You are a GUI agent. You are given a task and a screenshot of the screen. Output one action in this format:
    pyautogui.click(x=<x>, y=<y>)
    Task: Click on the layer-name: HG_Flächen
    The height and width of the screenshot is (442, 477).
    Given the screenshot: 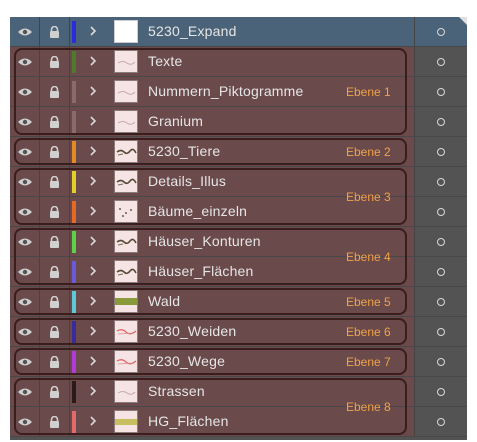 What is the action you would take?
    pyautogui.click(x=188, y=421)
    